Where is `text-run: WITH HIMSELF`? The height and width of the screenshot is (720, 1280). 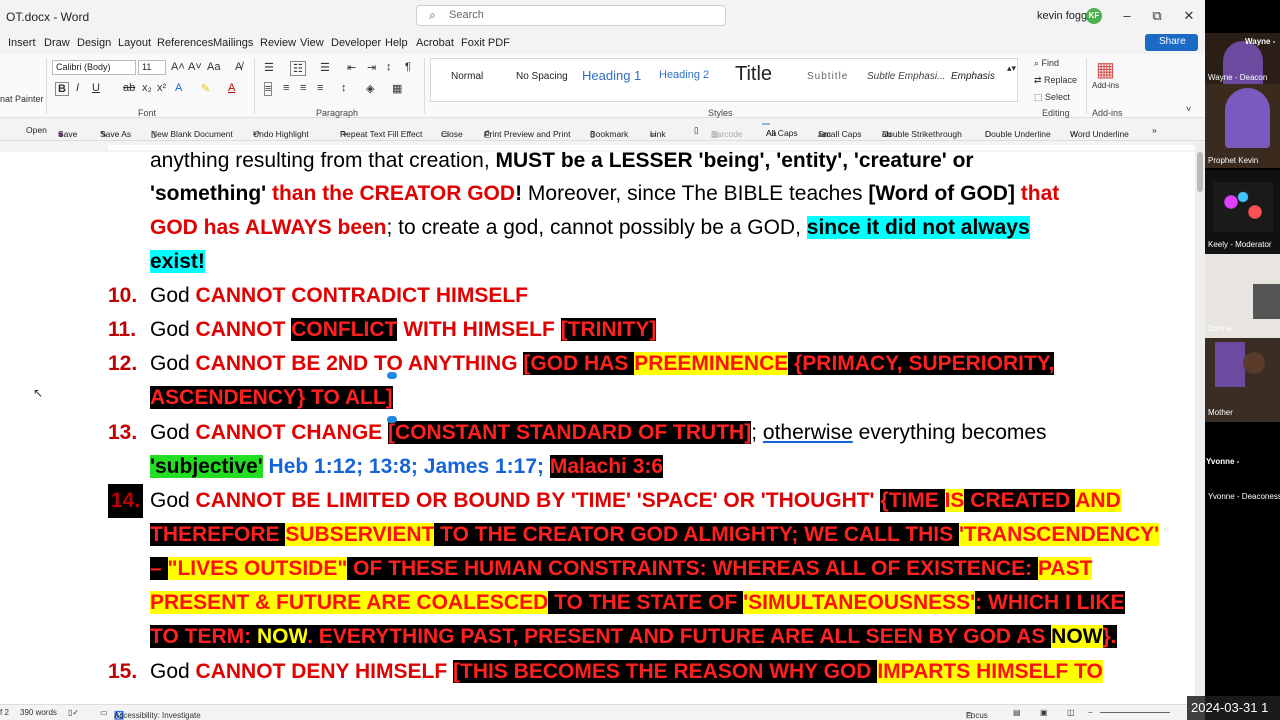 text-run: WITH HIMSELF is located at coordinates (479, 329).